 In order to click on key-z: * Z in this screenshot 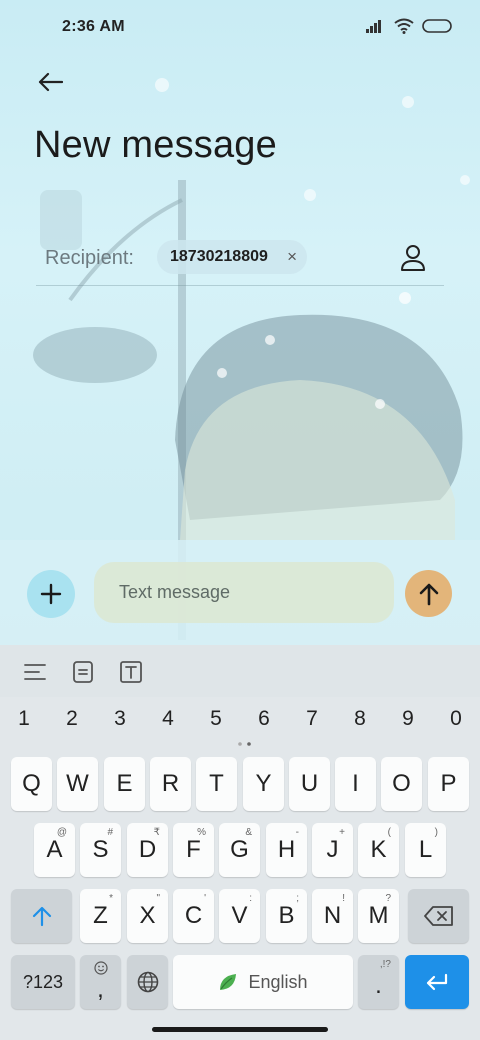, I will do `click(100, 916)`.